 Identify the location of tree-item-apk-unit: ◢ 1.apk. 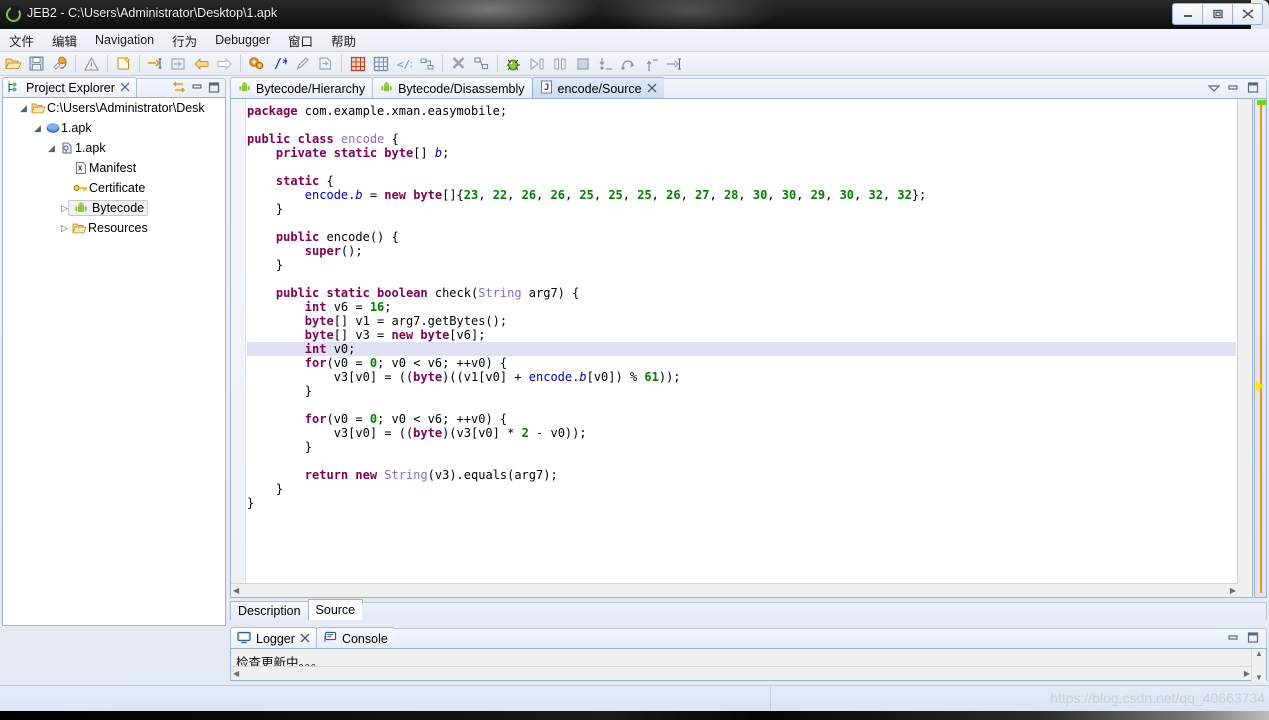
(114, 148).